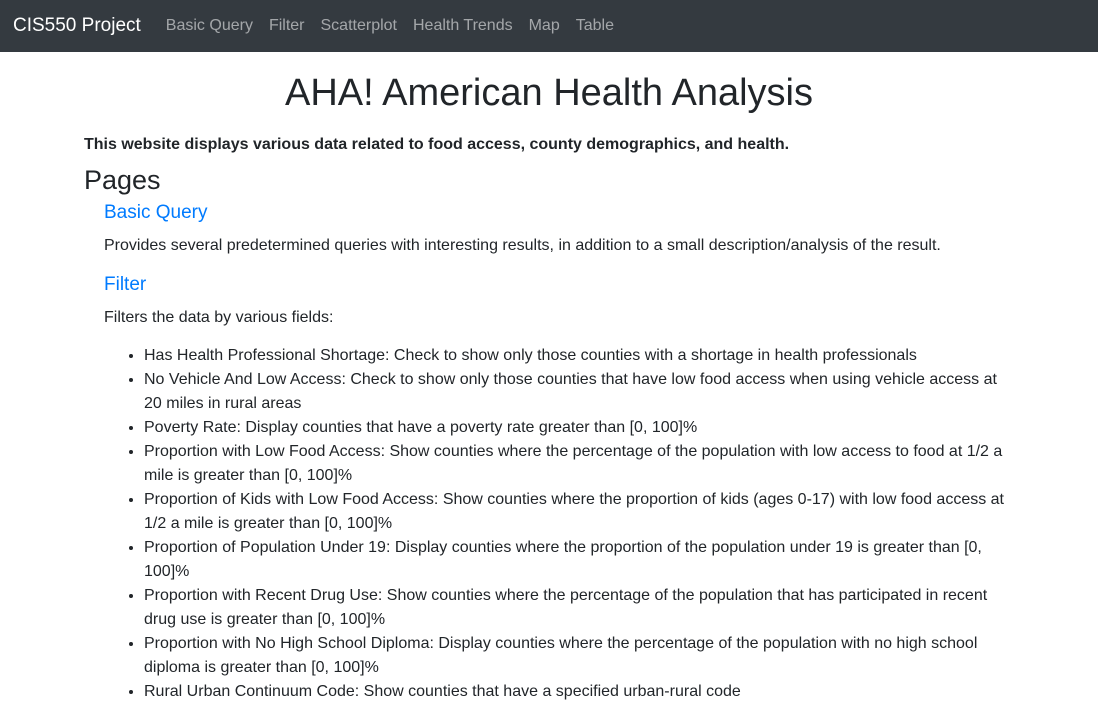 This screenshot has height=712, width=1098. I want to click on nav-link-scatterplot: Scatterplot, so click(359, 26).